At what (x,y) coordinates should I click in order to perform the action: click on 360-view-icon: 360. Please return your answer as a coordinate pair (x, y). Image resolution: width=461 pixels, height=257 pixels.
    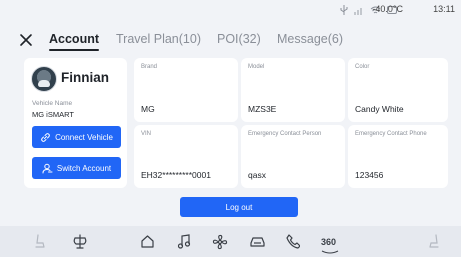
    Looking at the image, I should click on (330, 243).